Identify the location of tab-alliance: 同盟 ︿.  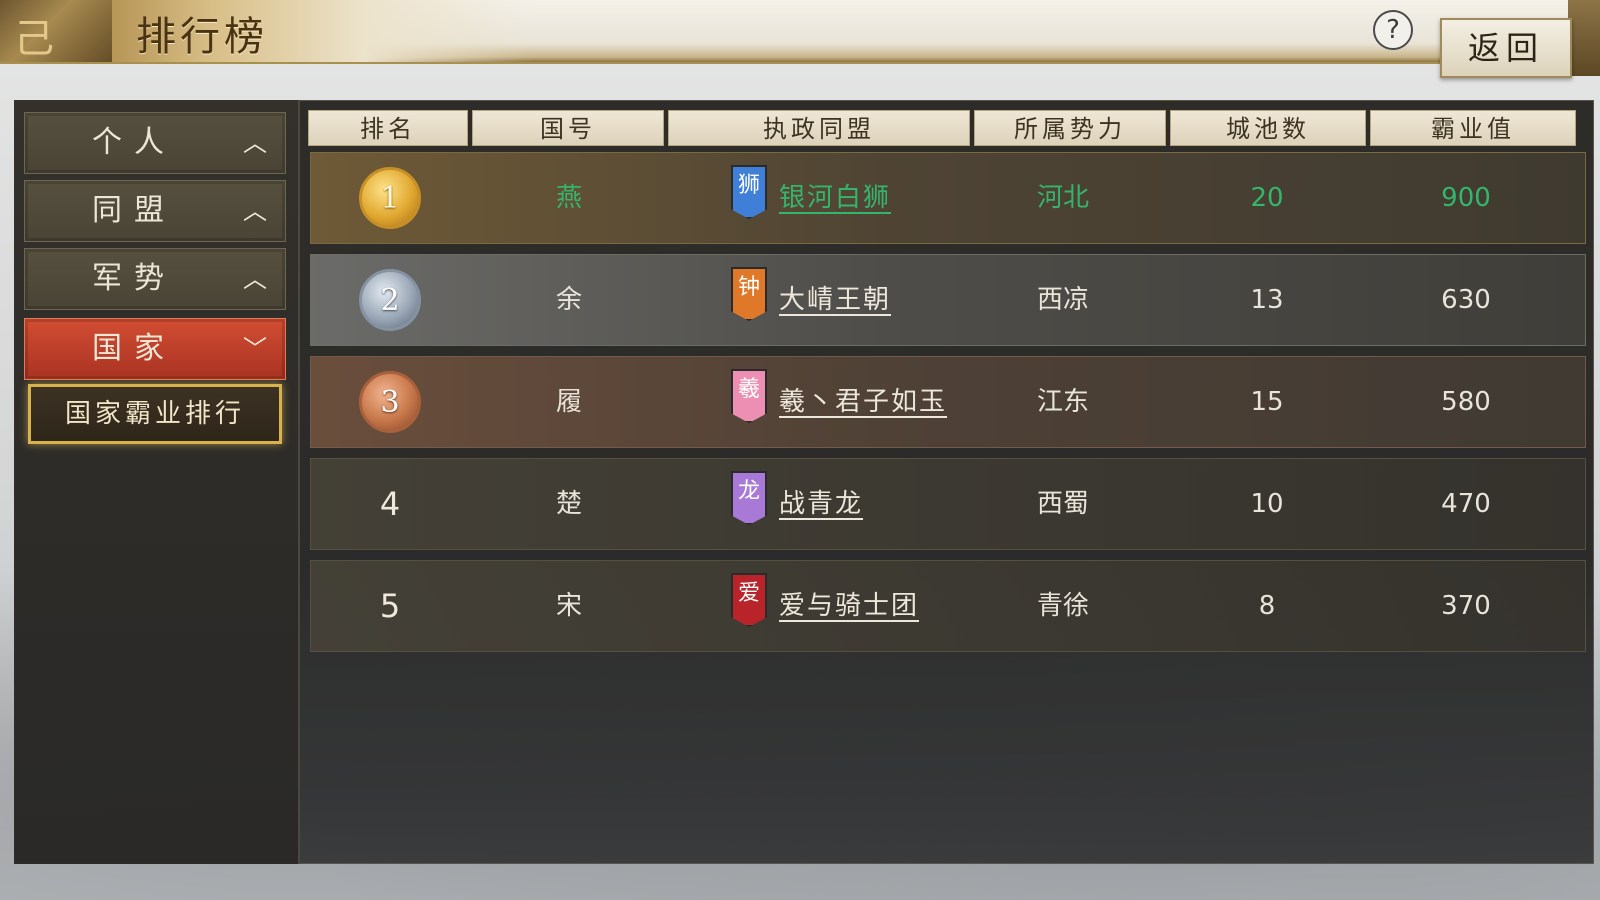
(155, 211).